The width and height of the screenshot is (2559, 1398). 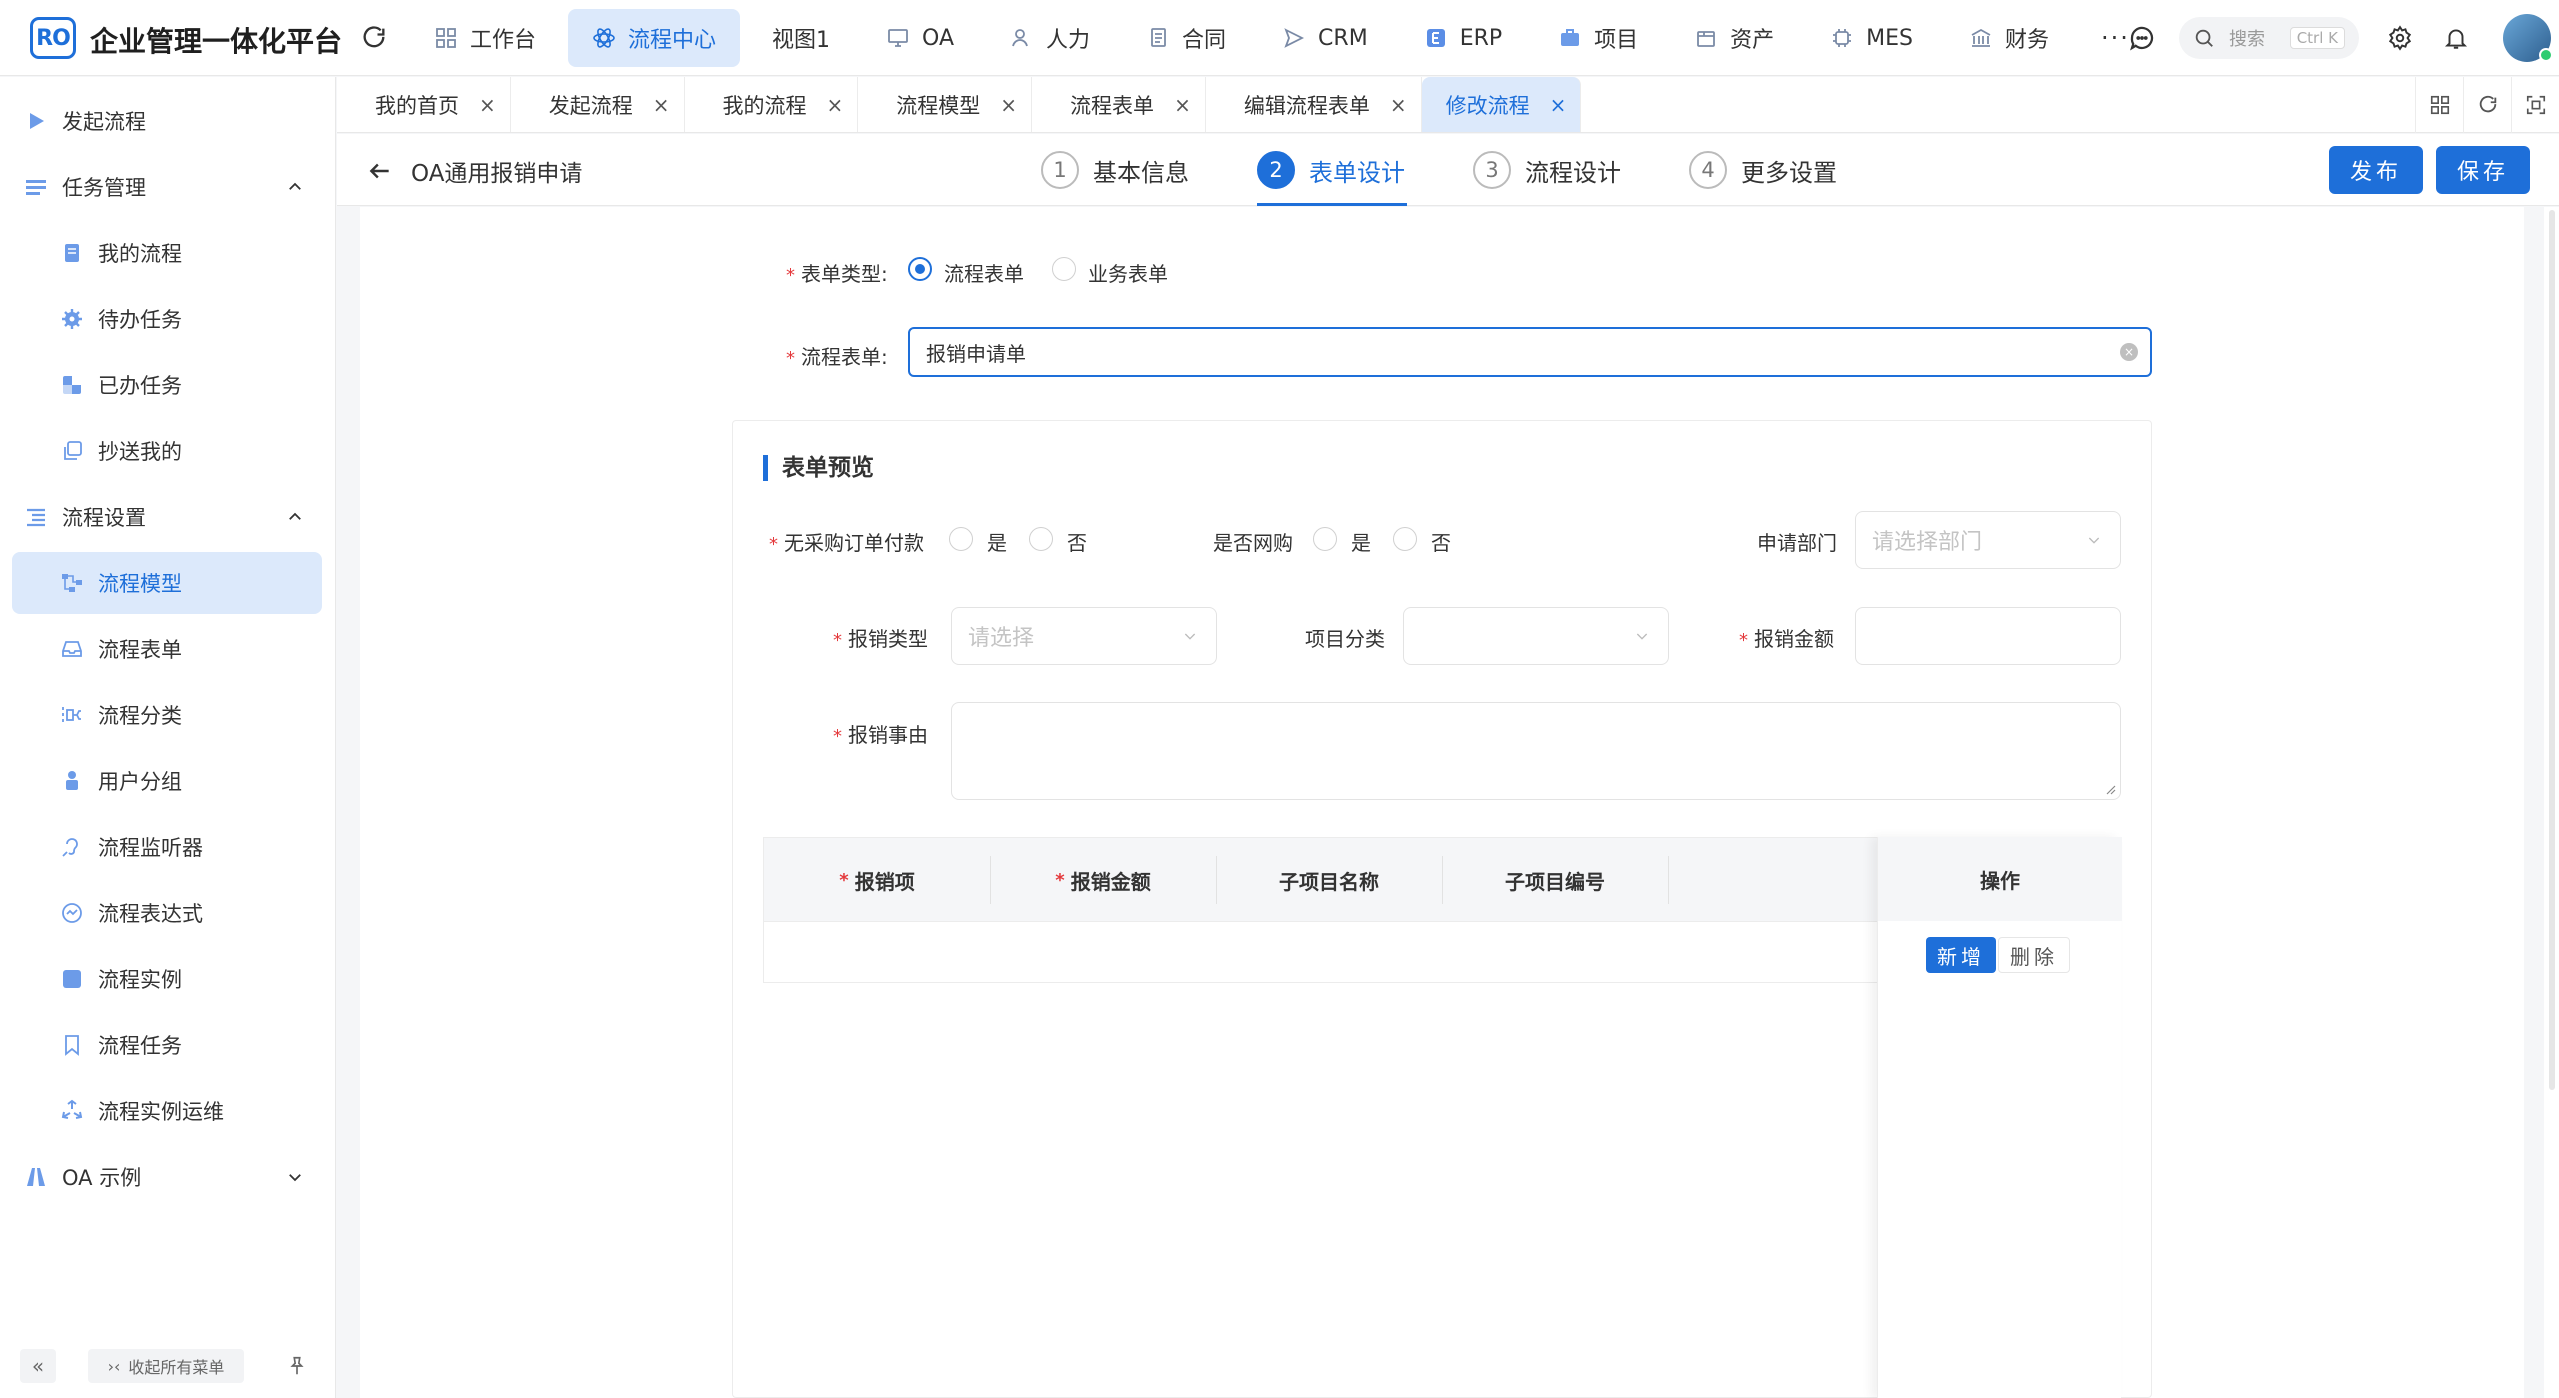 I want to click on expense-reason-textarea, so click(x=1536, y=751).